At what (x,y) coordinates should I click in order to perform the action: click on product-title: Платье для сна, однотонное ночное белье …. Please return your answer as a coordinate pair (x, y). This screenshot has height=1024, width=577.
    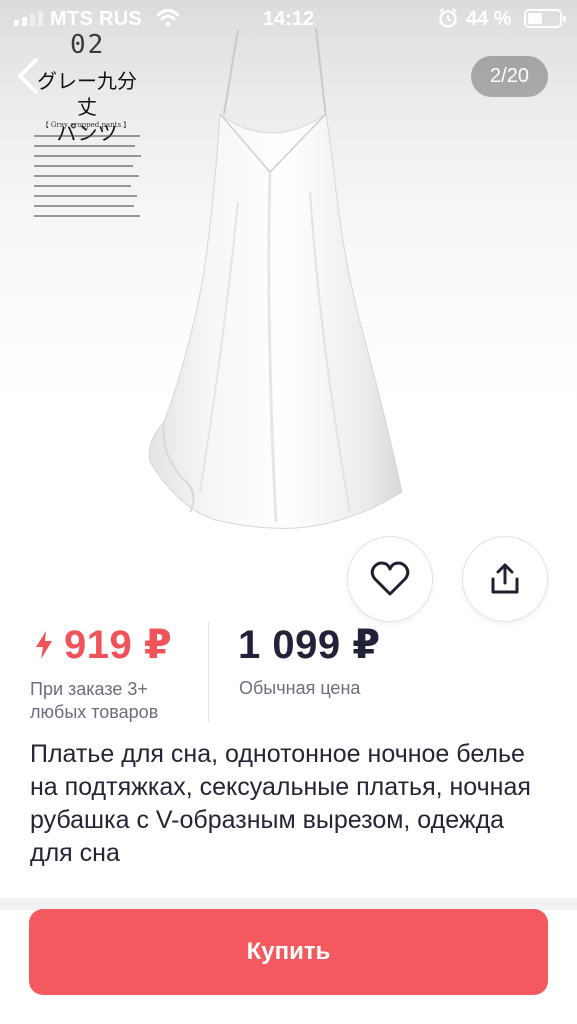
    Looking at the image, I should click on (280, 803).